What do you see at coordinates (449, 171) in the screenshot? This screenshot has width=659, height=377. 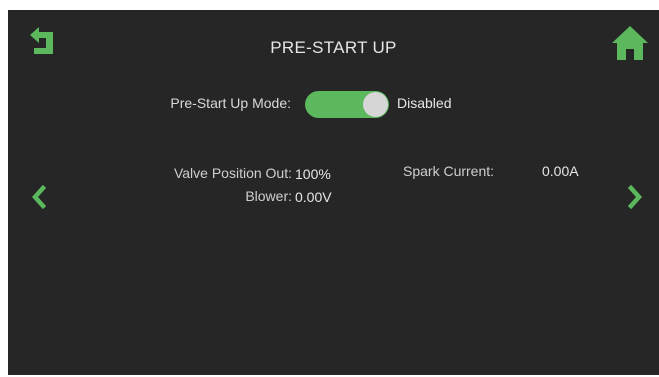 I see `spark-current-label: Spark Current:` at bounding box center [449, 171].